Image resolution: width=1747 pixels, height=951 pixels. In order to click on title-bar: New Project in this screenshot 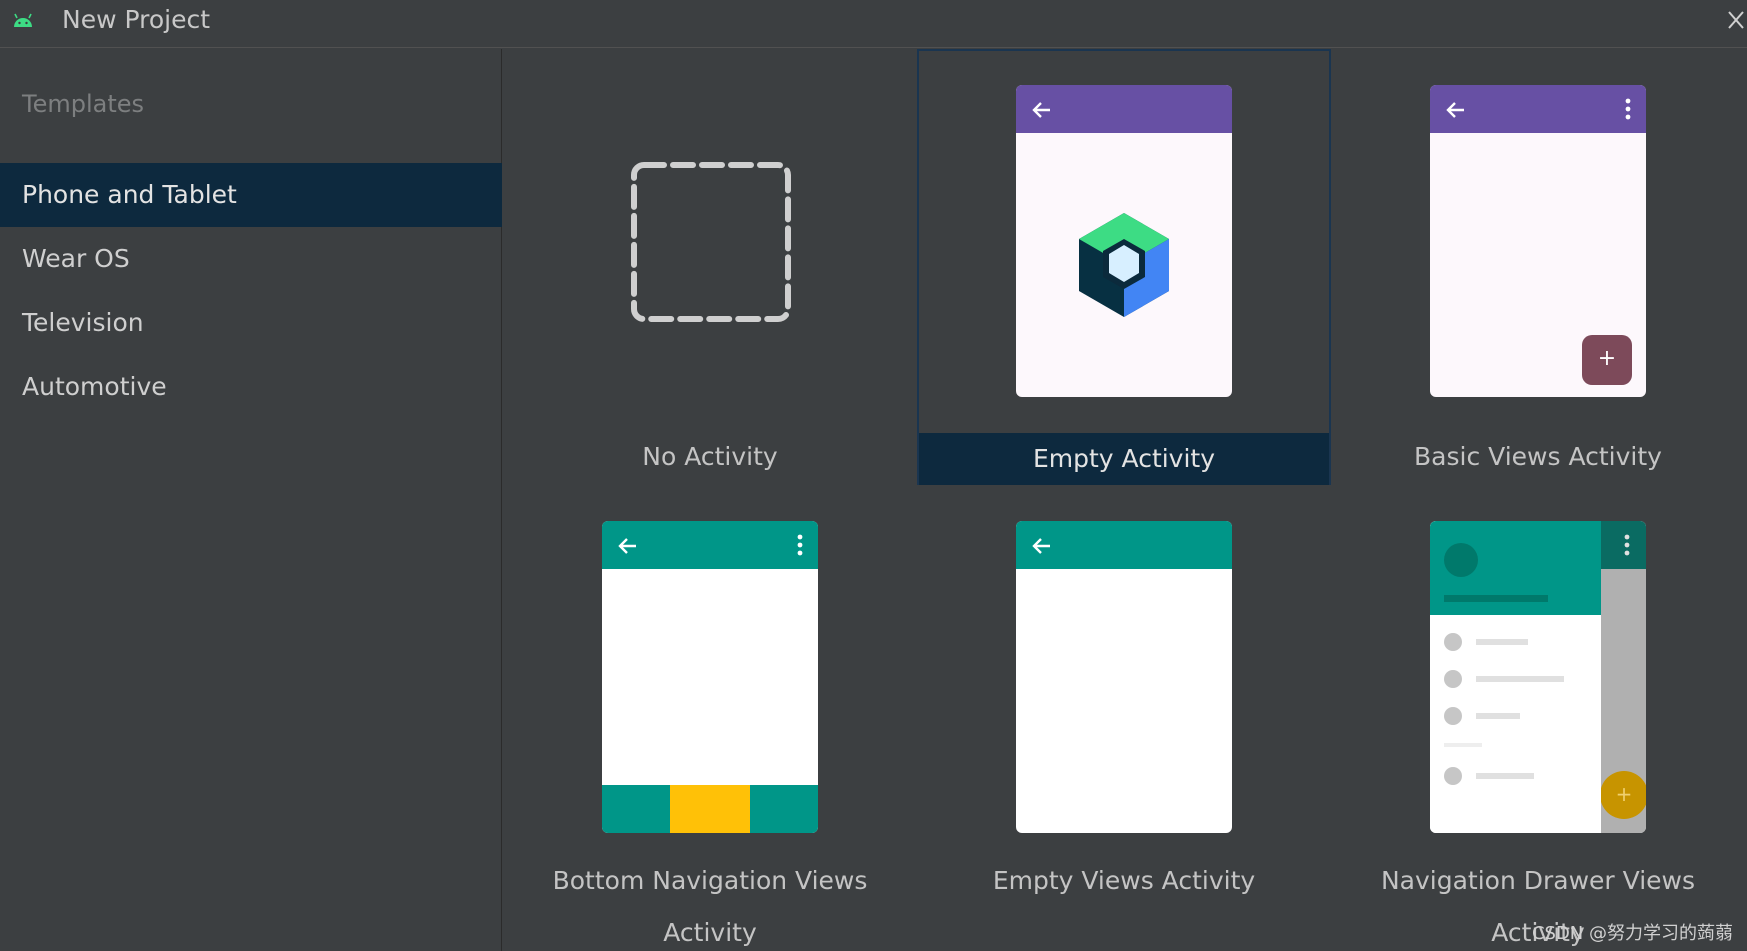, I will do `click(873, 24)`.